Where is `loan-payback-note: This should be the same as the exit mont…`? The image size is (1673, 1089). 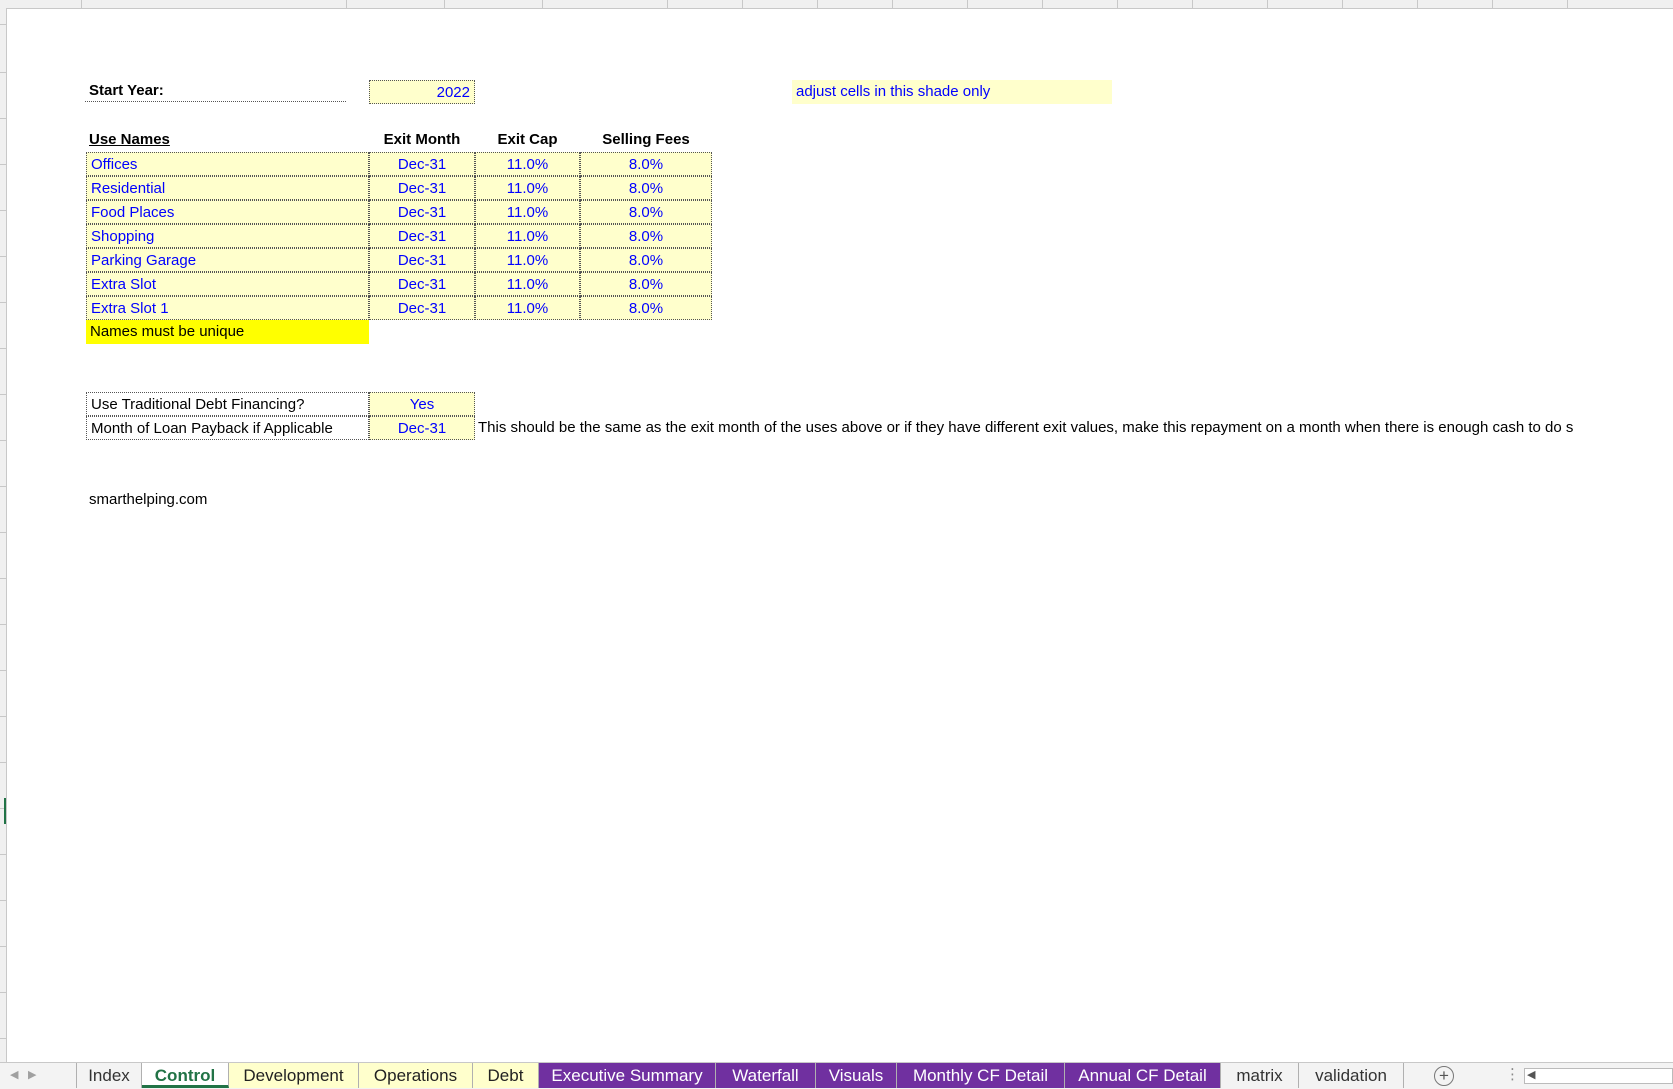 loan-payback-note: This should be the same as the exit mont… is located at coordinates (1026, 427).